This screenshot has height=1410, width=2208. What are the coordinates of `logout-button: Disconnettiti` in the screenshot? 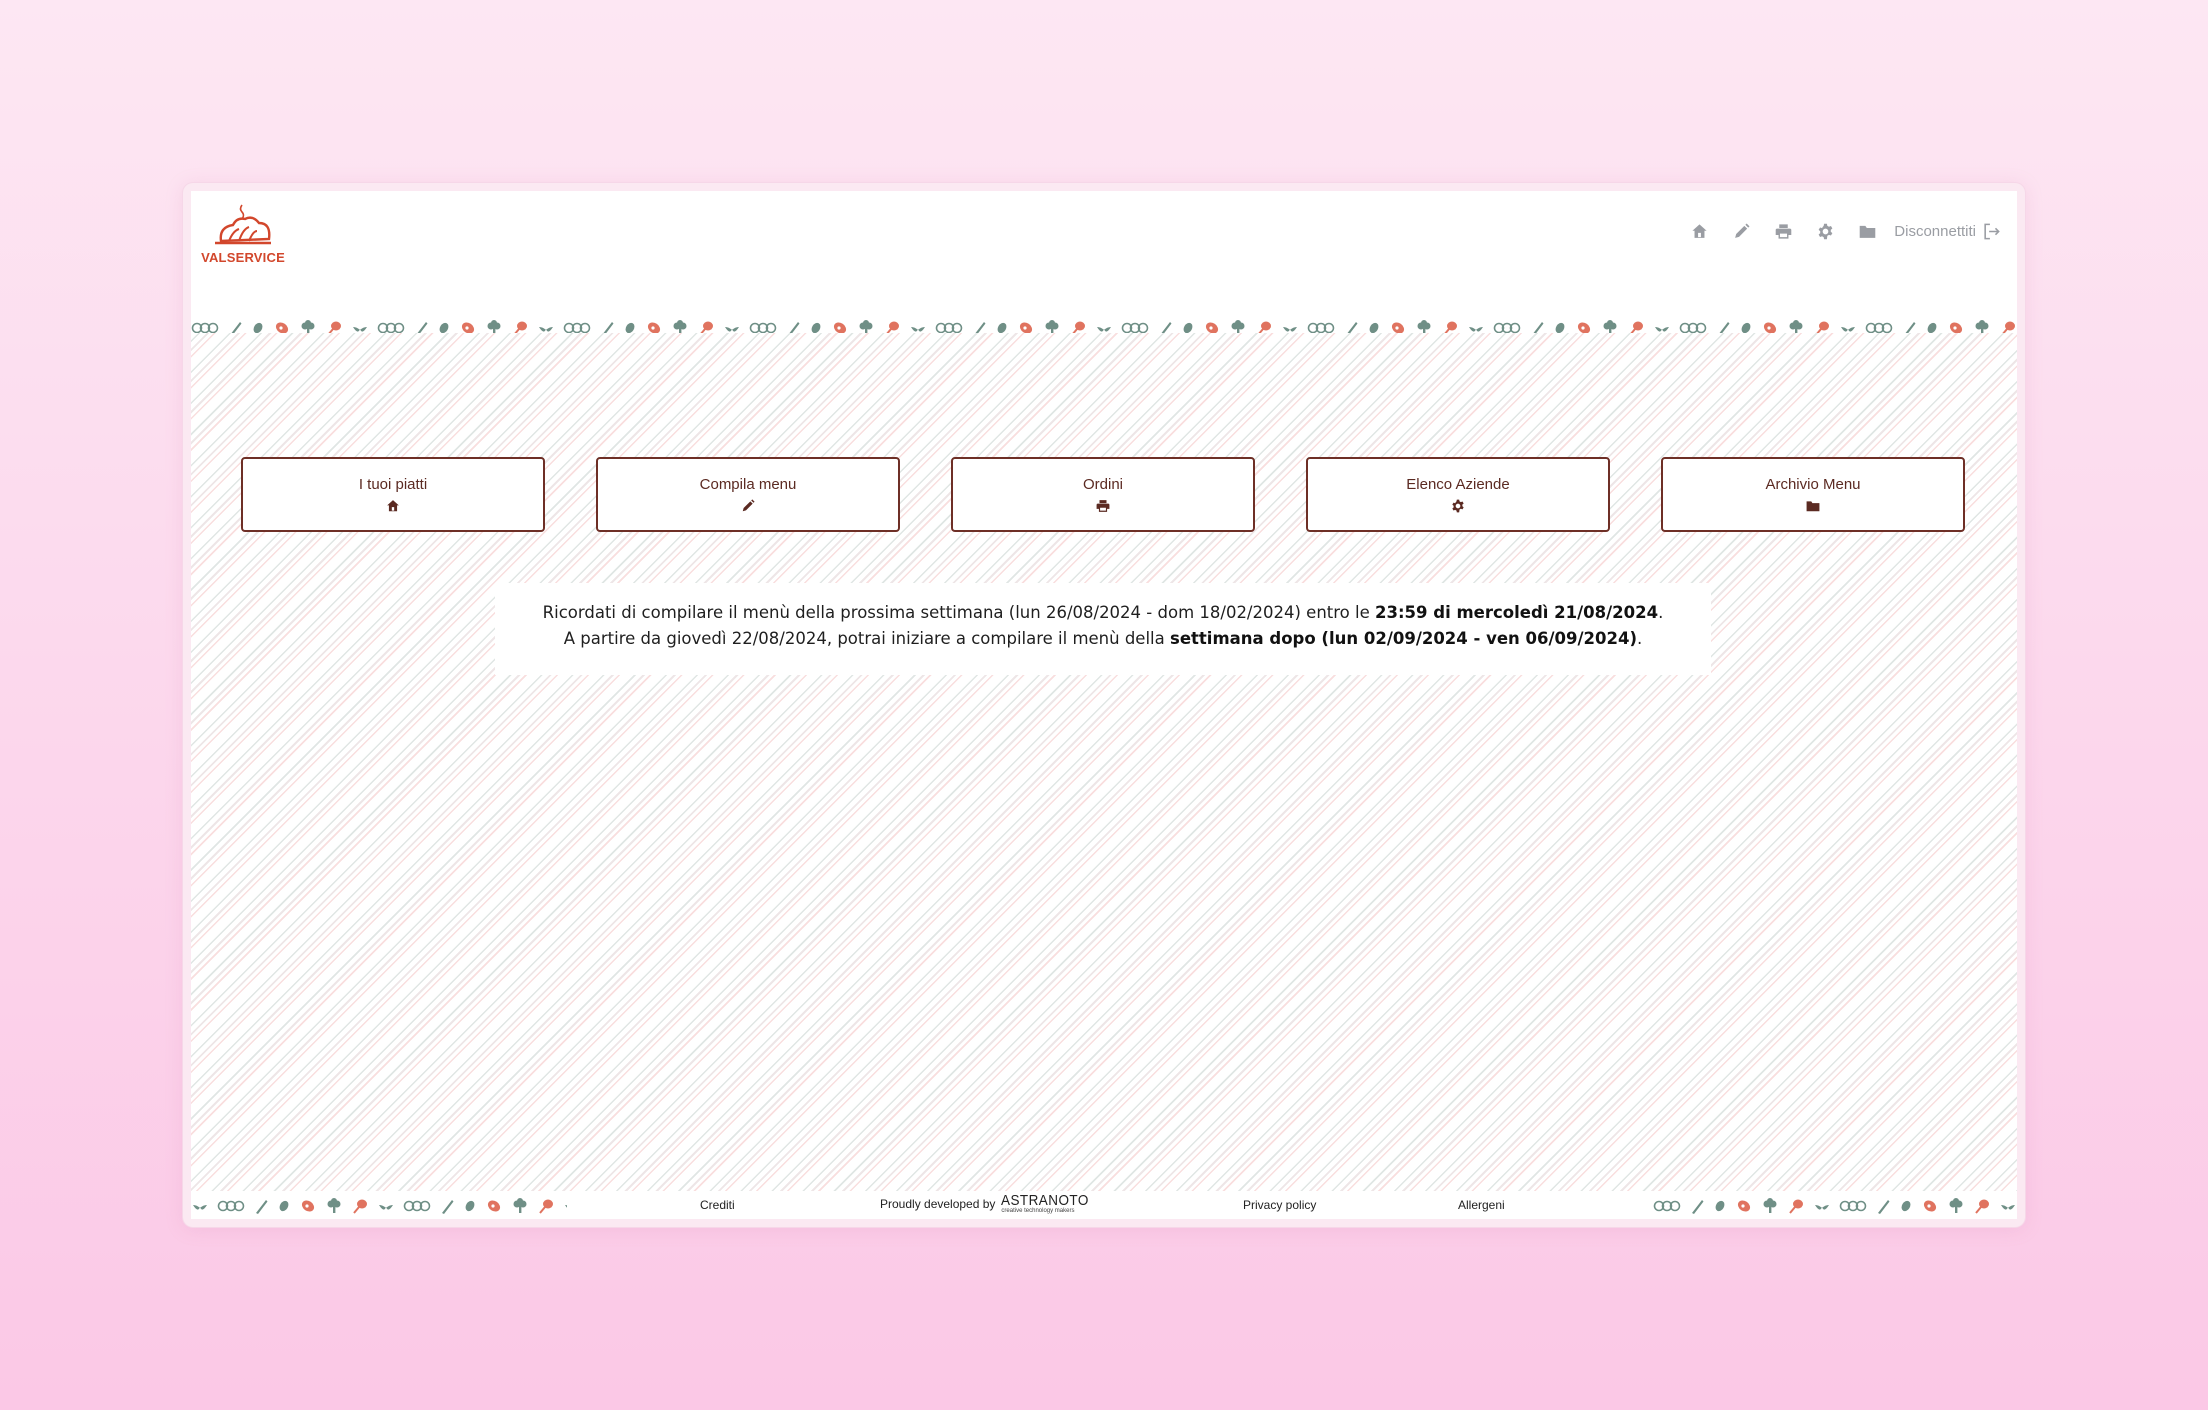 It's located at (1947, 231).